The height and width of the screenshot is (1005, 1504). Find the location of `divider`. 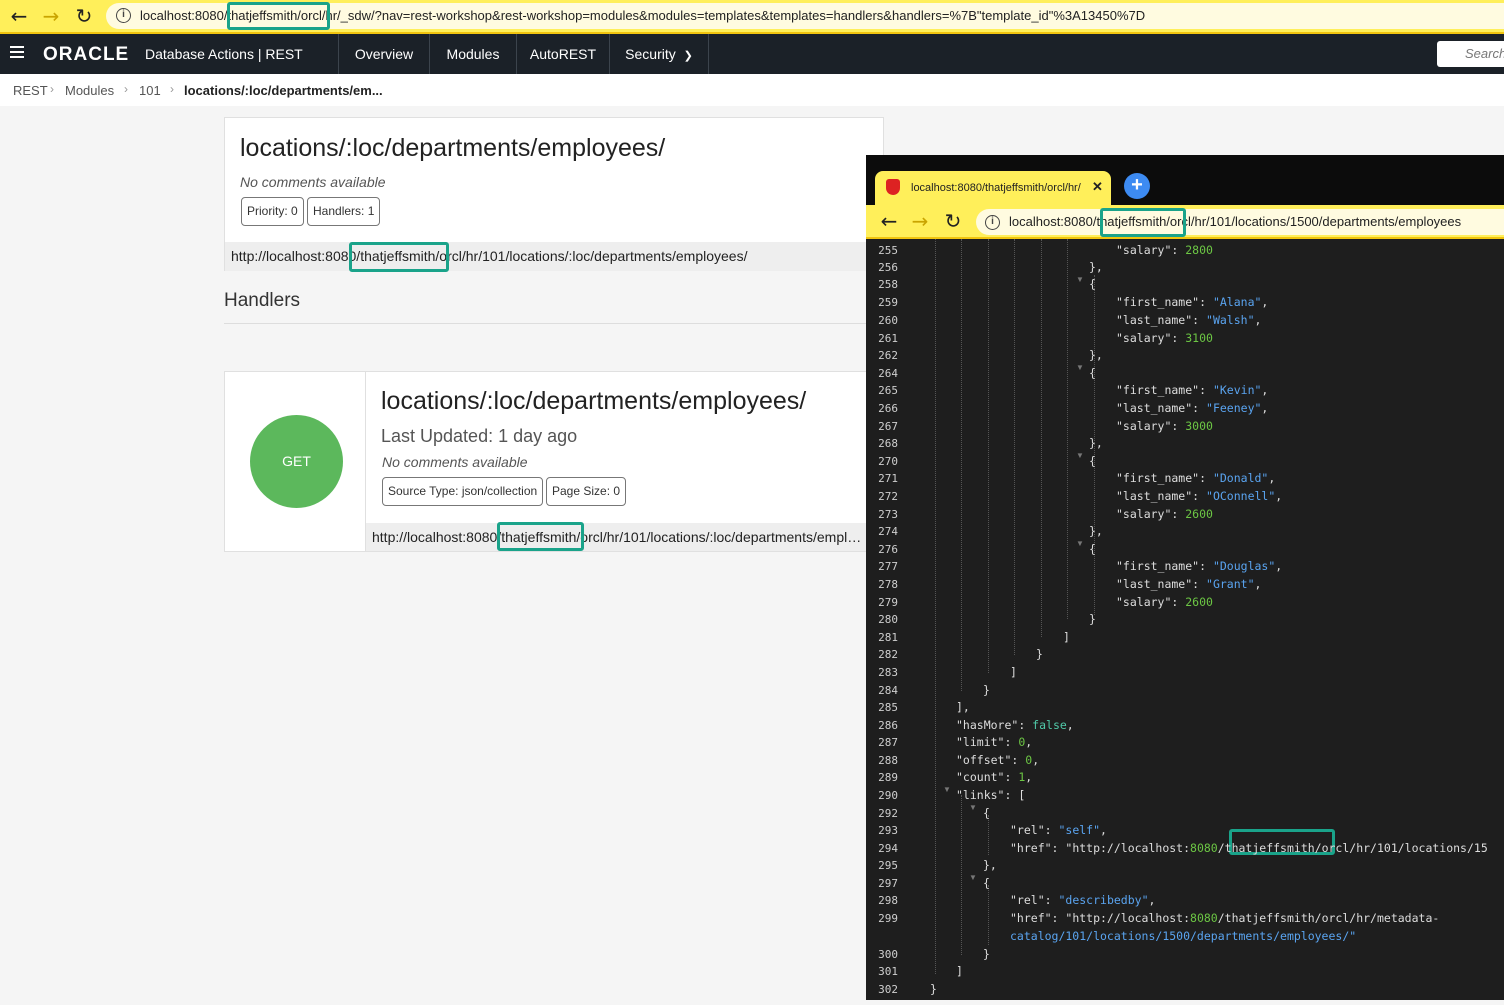

divider is located at coordinates (554, 323).